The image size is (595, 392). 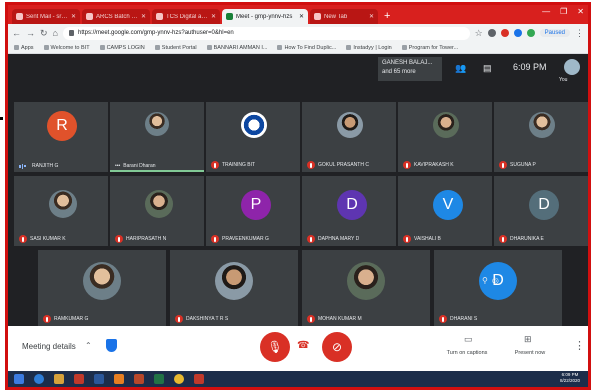 What do you see at coordinates (580, 11) in the screenshot?
I see `close-window-icon: ✕` at bounding box center [580, 11].